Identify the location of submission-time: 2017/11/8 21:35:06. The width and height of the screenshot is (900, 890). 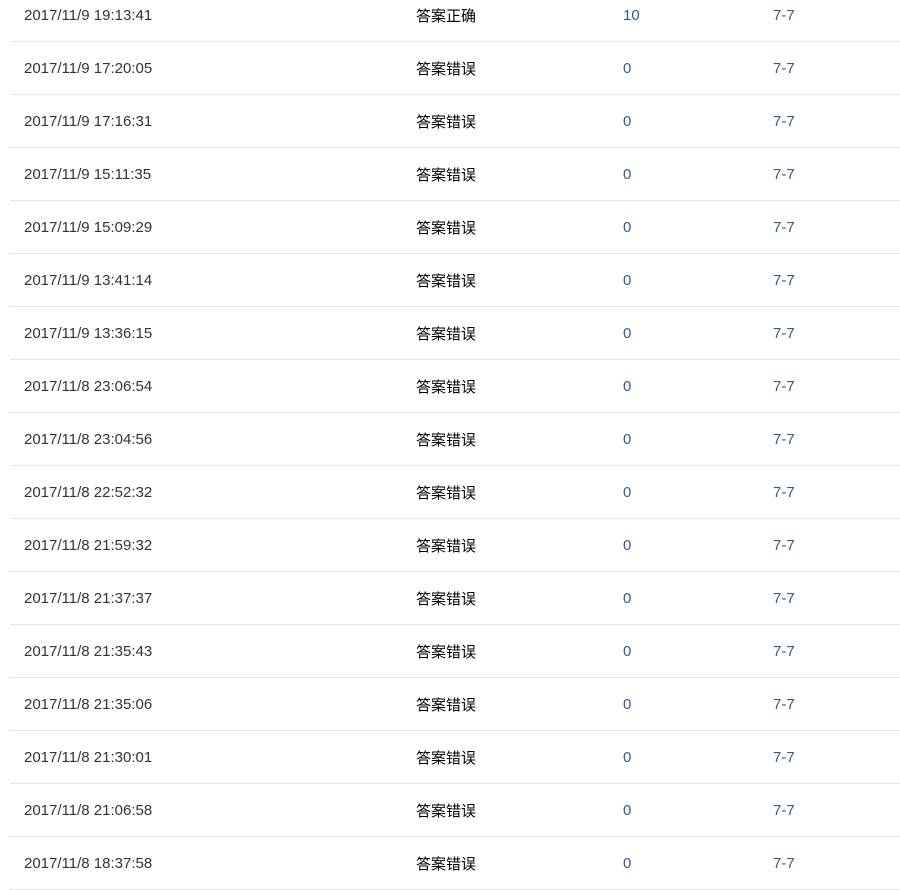
(213, 704).